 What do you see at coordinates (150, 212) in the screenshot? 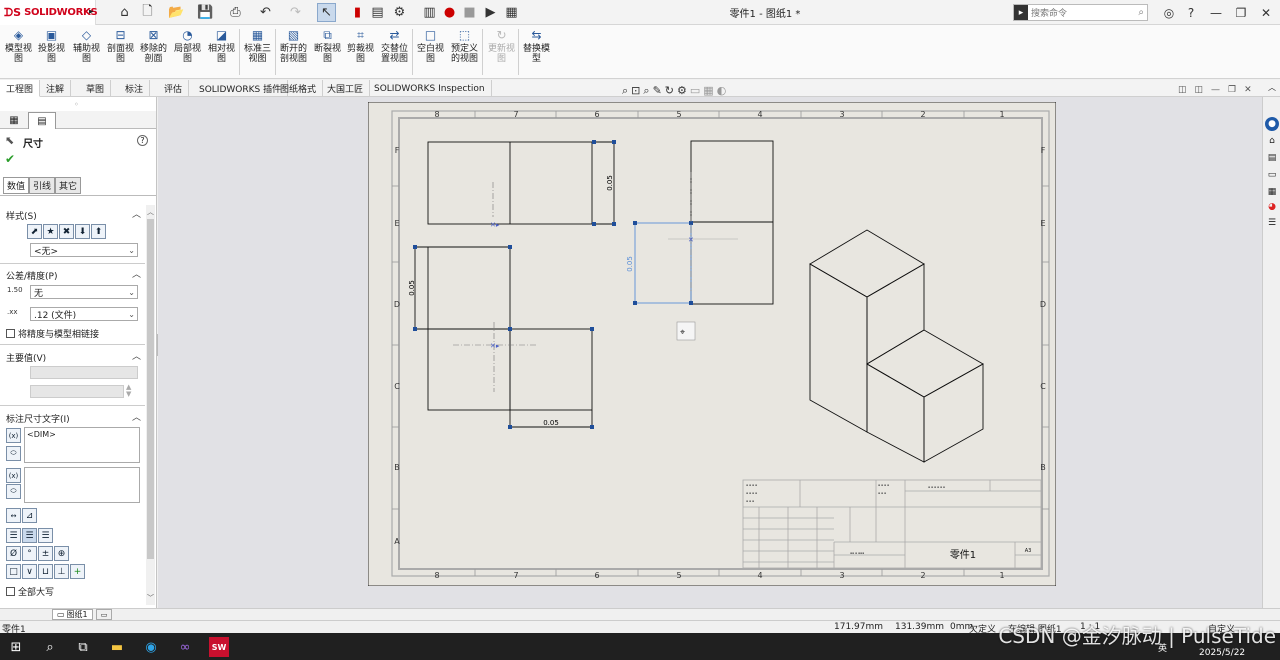
I see `scroll-up-icon: ︿` at bounding box center [150, 212].